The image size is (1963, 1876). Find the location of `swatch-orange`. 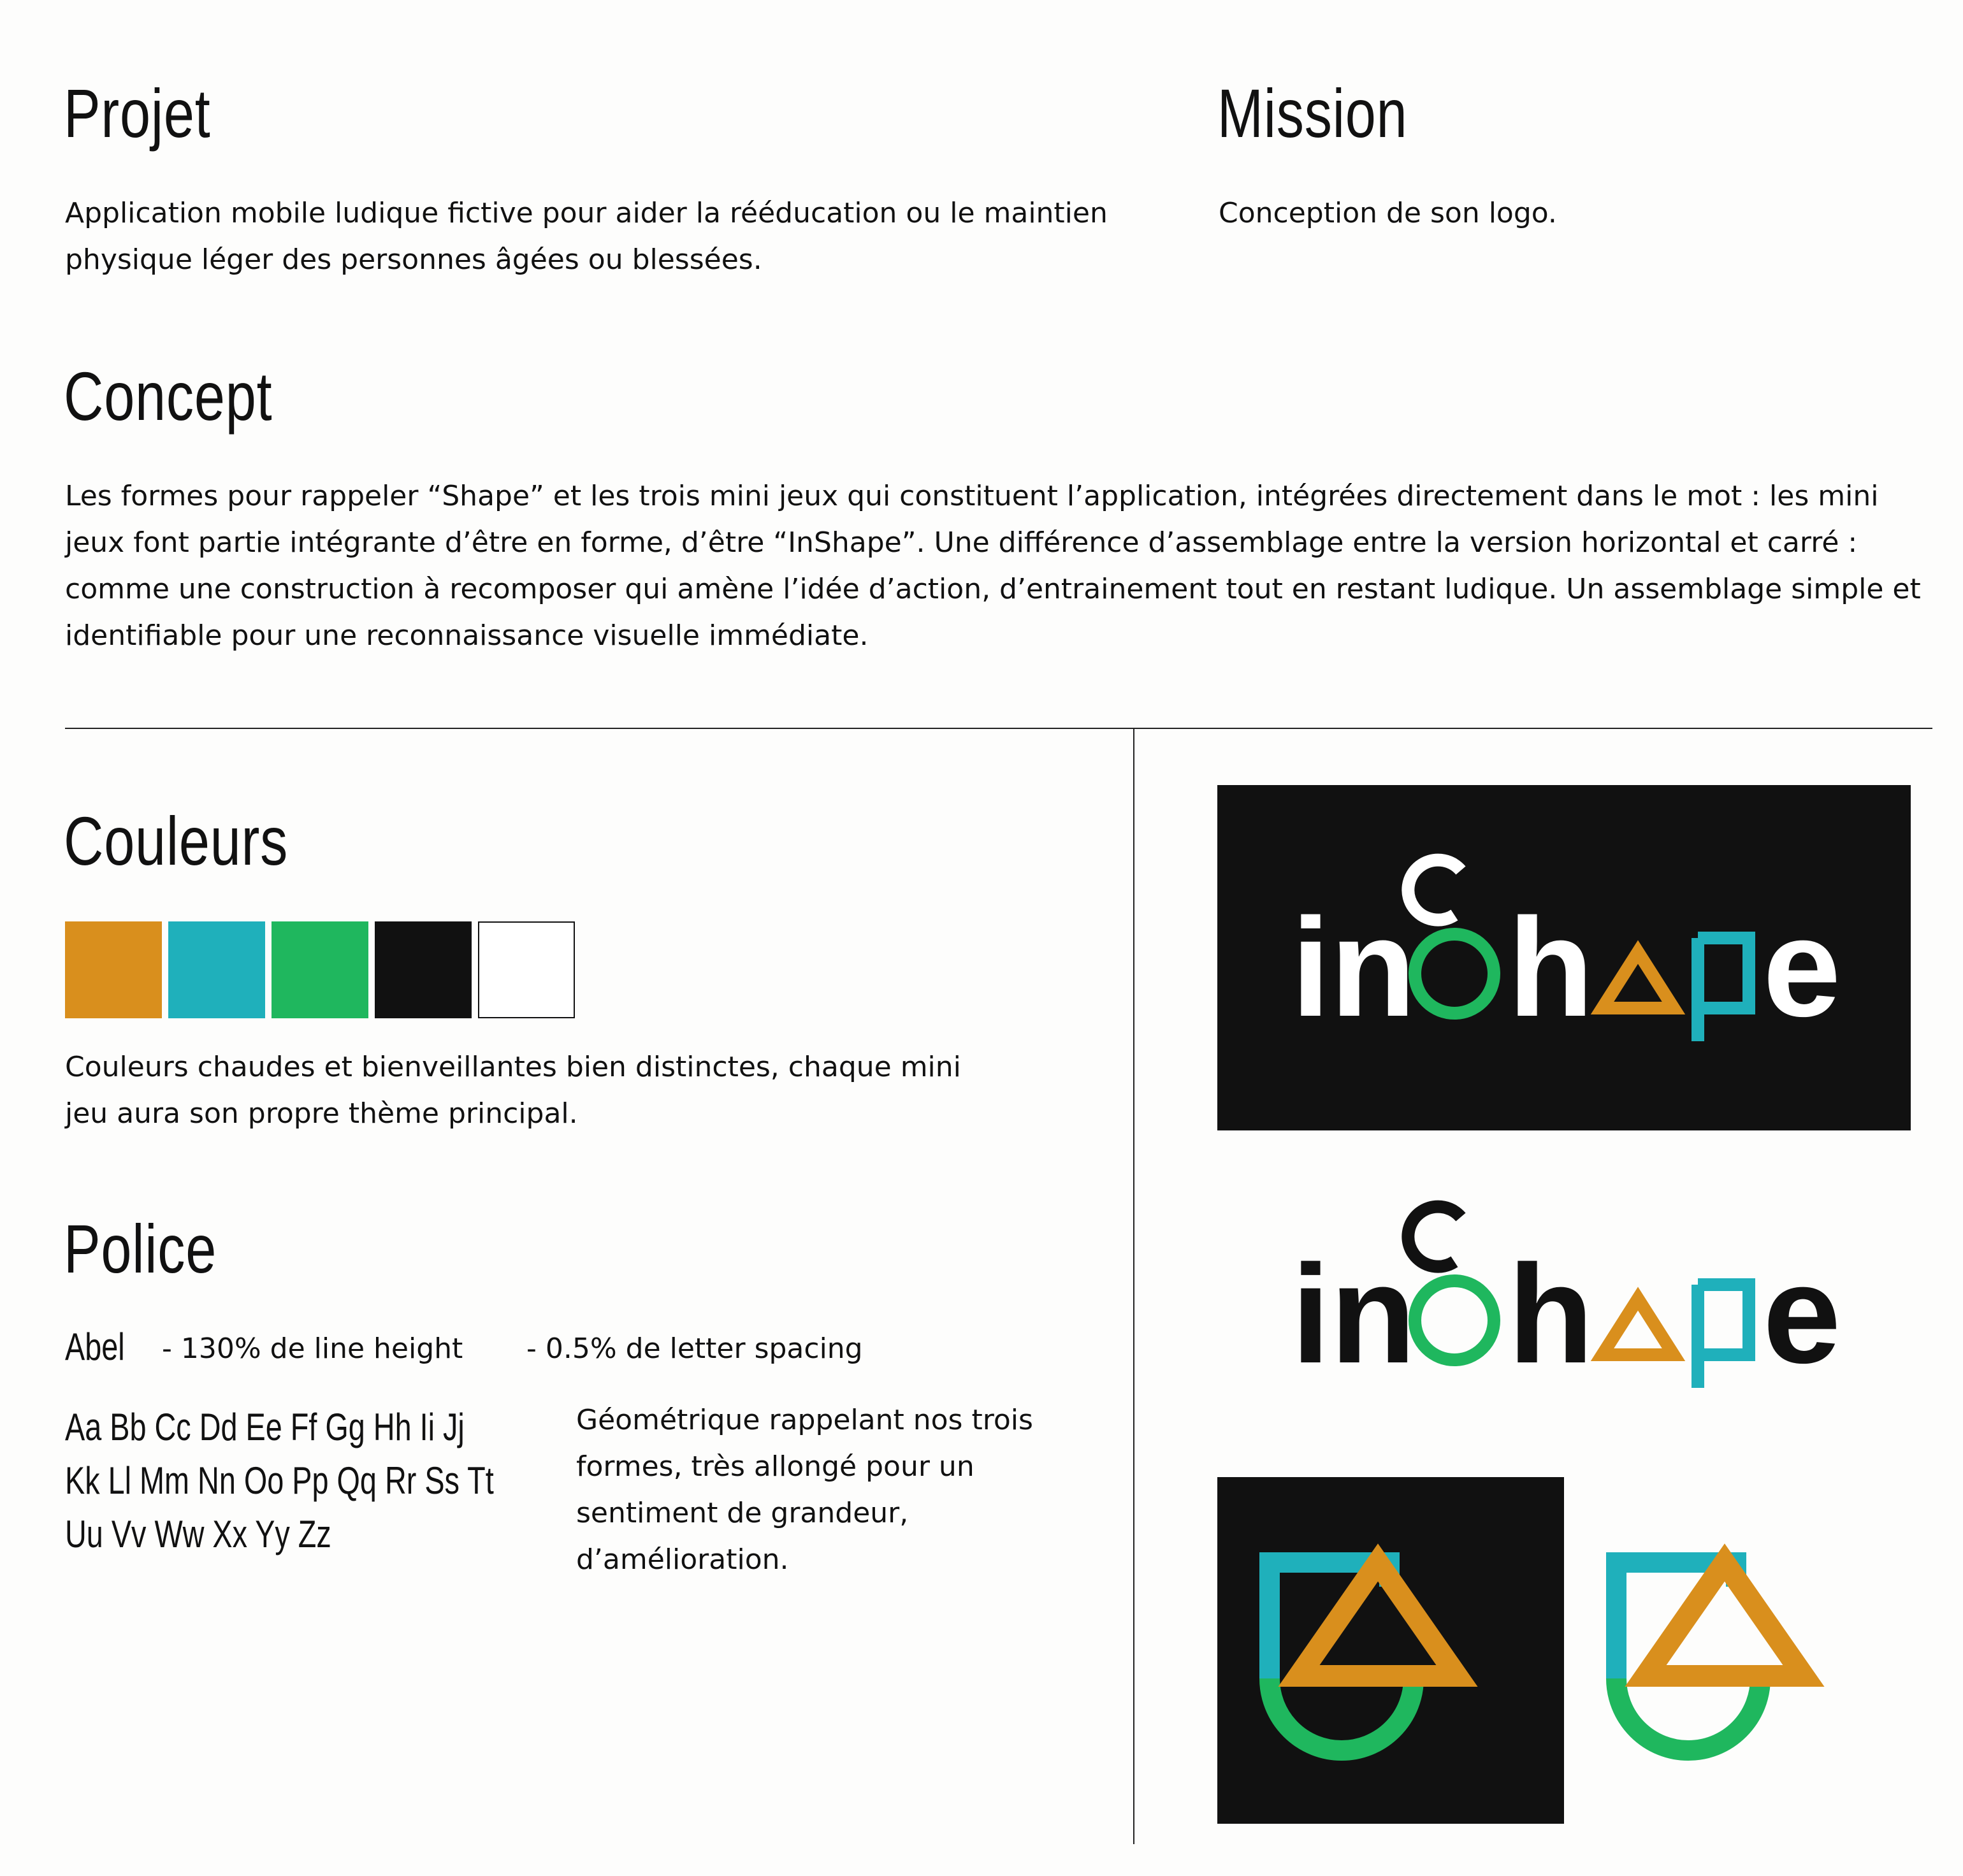

swatch-orange is located at coordinates (113, 969).